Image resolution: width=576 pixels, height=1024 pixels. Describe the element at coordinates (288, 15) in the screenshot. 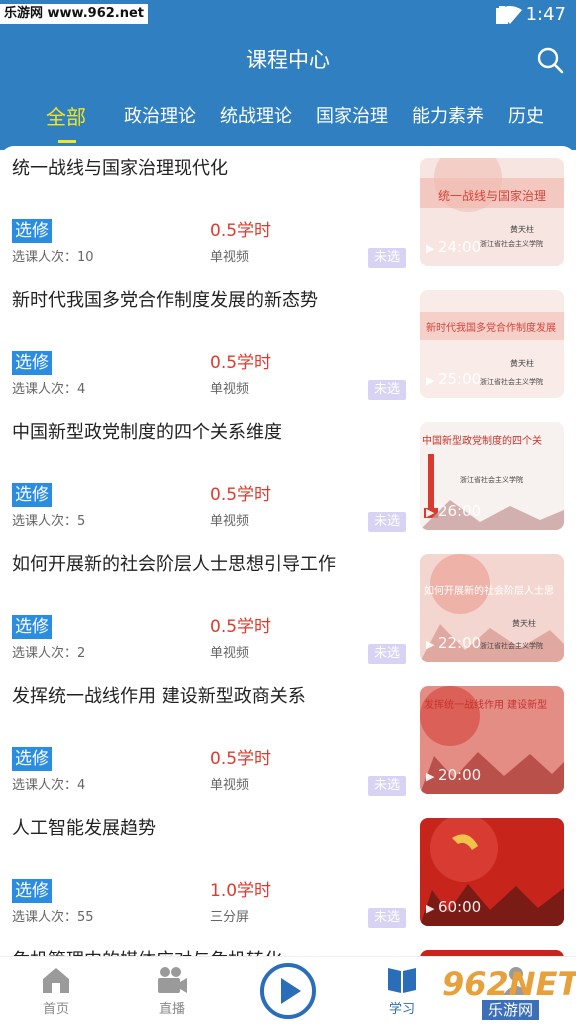

I see `status-bar: 乐游网 www.962.net 1:47` at that location.